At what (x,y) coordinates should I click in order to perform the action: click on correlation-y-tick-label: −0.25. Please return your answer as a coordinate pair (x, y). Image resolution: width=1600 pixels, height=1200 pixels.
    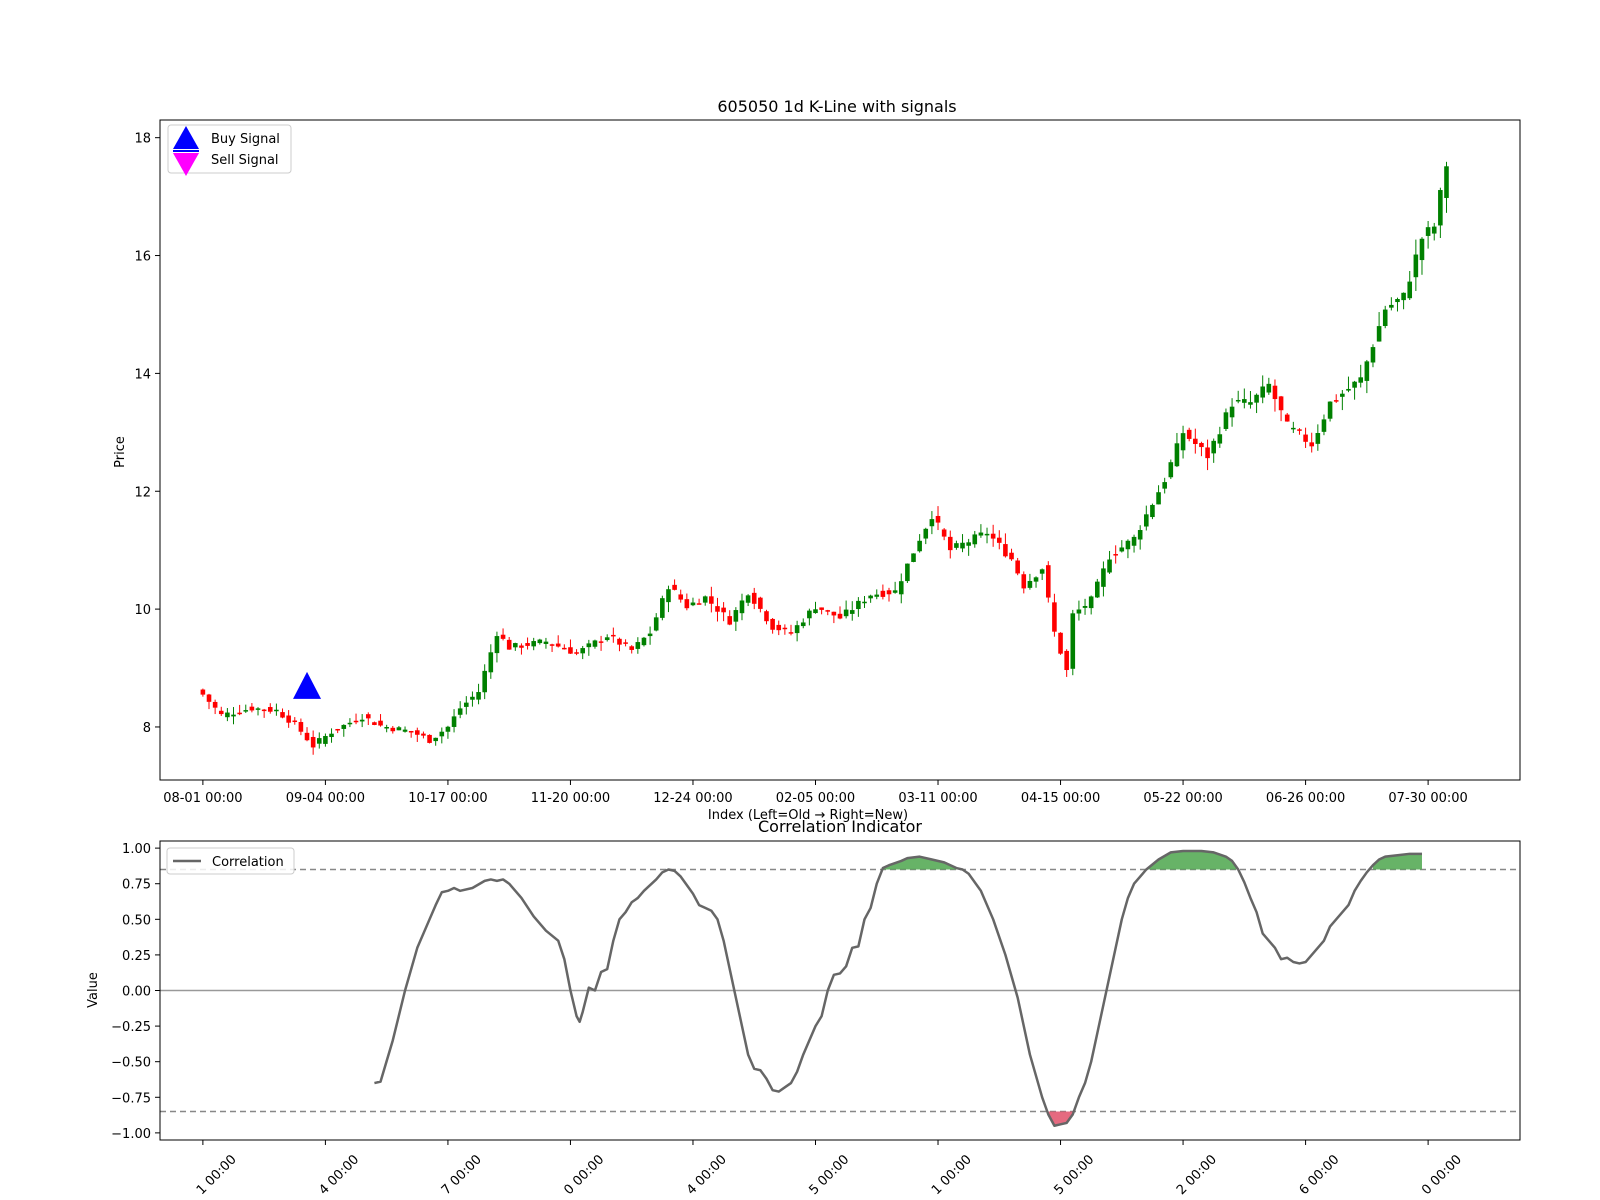
    Looking at the image, I should click on (131, 1027).